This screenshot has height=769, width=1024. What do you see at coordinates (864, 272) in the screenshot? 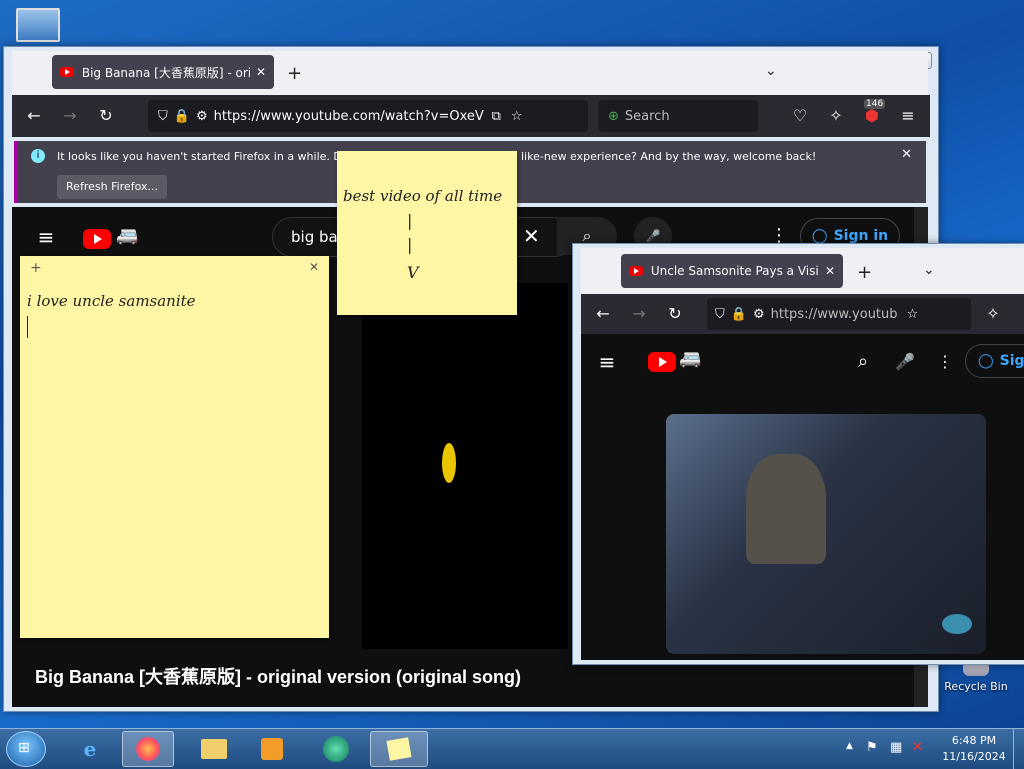
I see `new-tab-button-2: +` at bounding box center [864, 272].